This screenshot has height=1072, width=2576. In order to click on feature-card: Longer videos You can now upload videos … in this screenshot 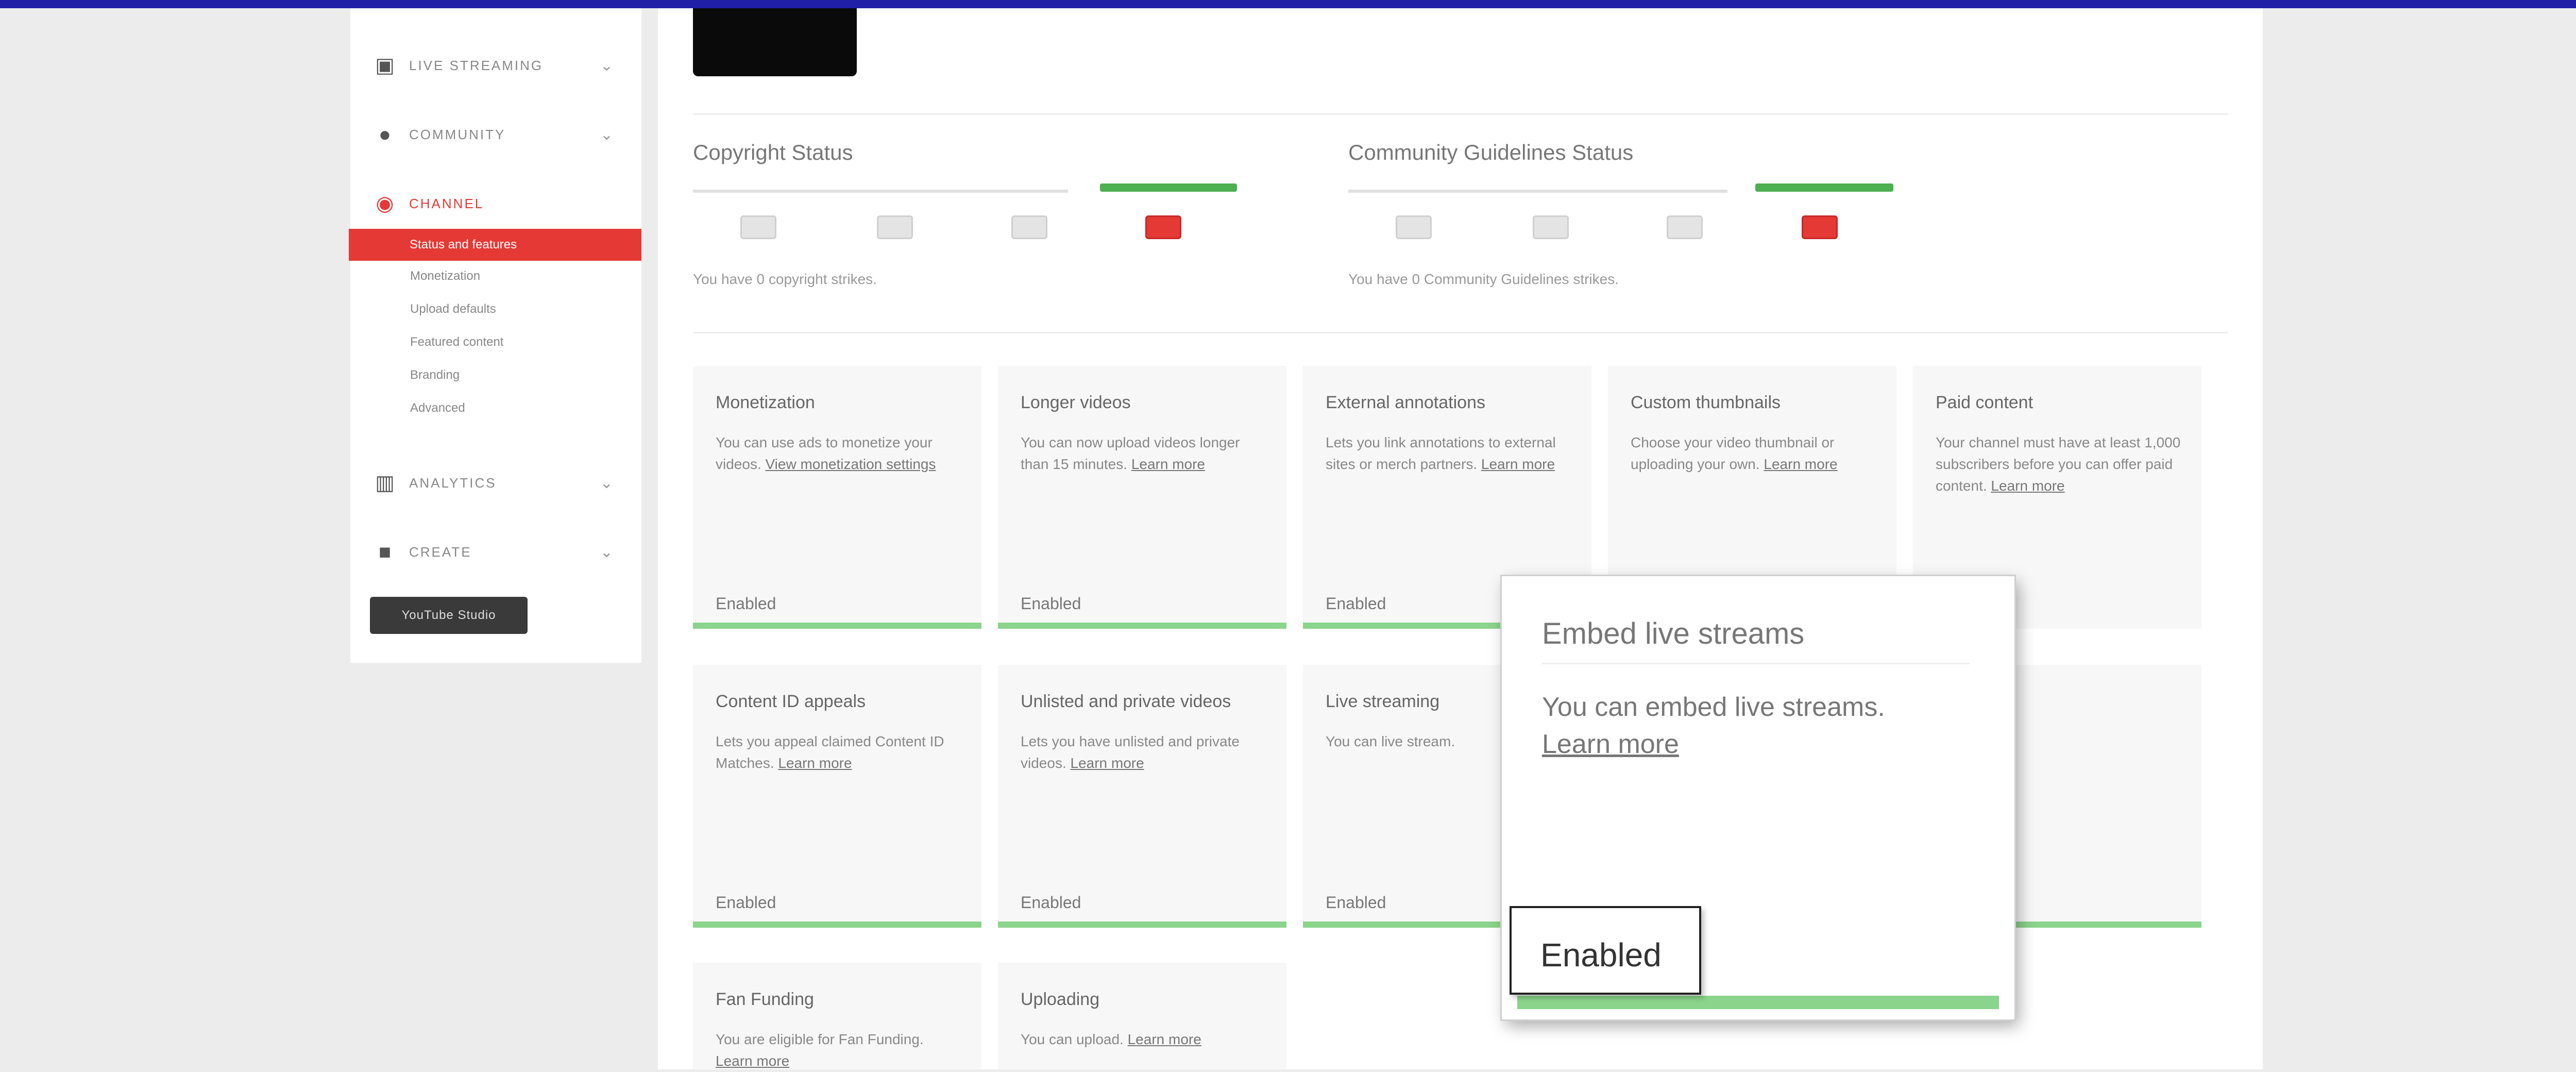, I will do `click(1142, 497)`.